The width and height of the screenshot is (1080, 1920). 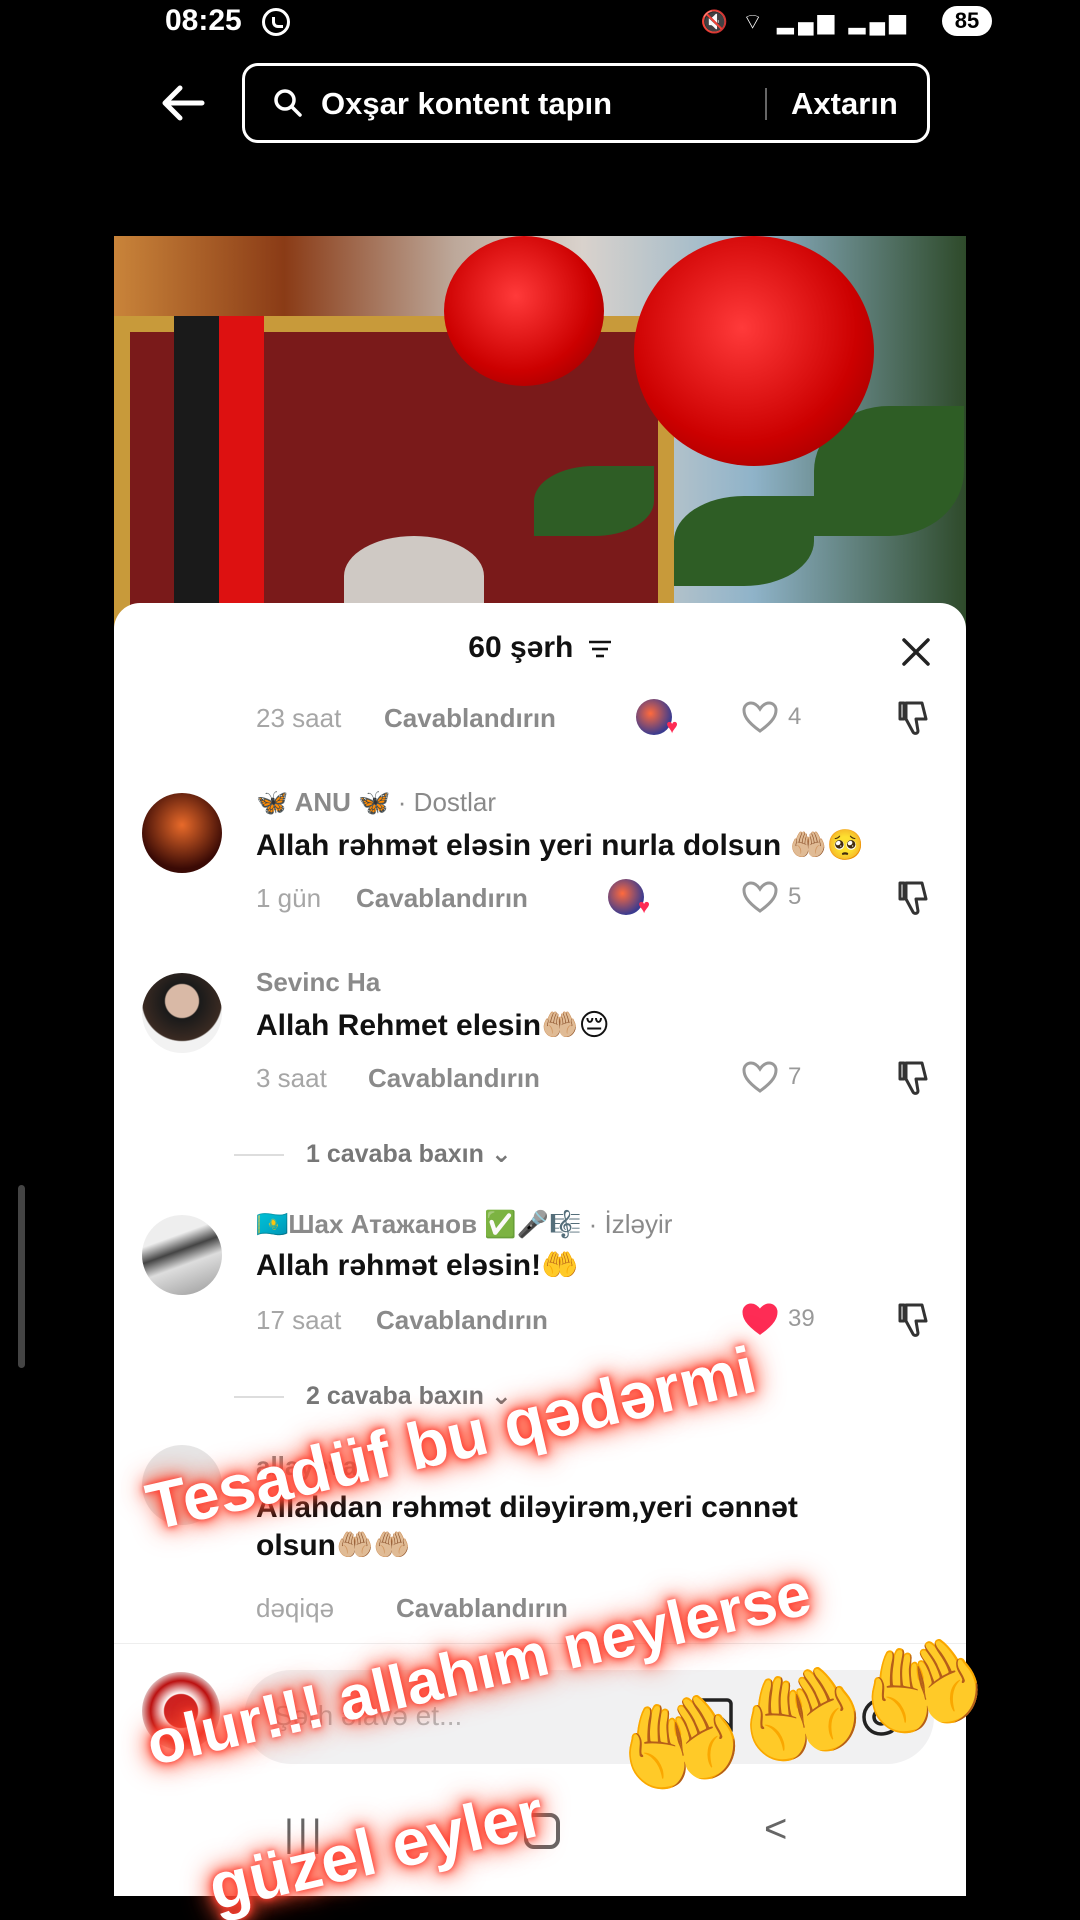 What do you see at coordinates (805, 21) in the screenshot?
I see `signal-wifi-icons: 🔇 ⌔ ▂▄▆ ▂▄▆` at bounding box center [805, 21].